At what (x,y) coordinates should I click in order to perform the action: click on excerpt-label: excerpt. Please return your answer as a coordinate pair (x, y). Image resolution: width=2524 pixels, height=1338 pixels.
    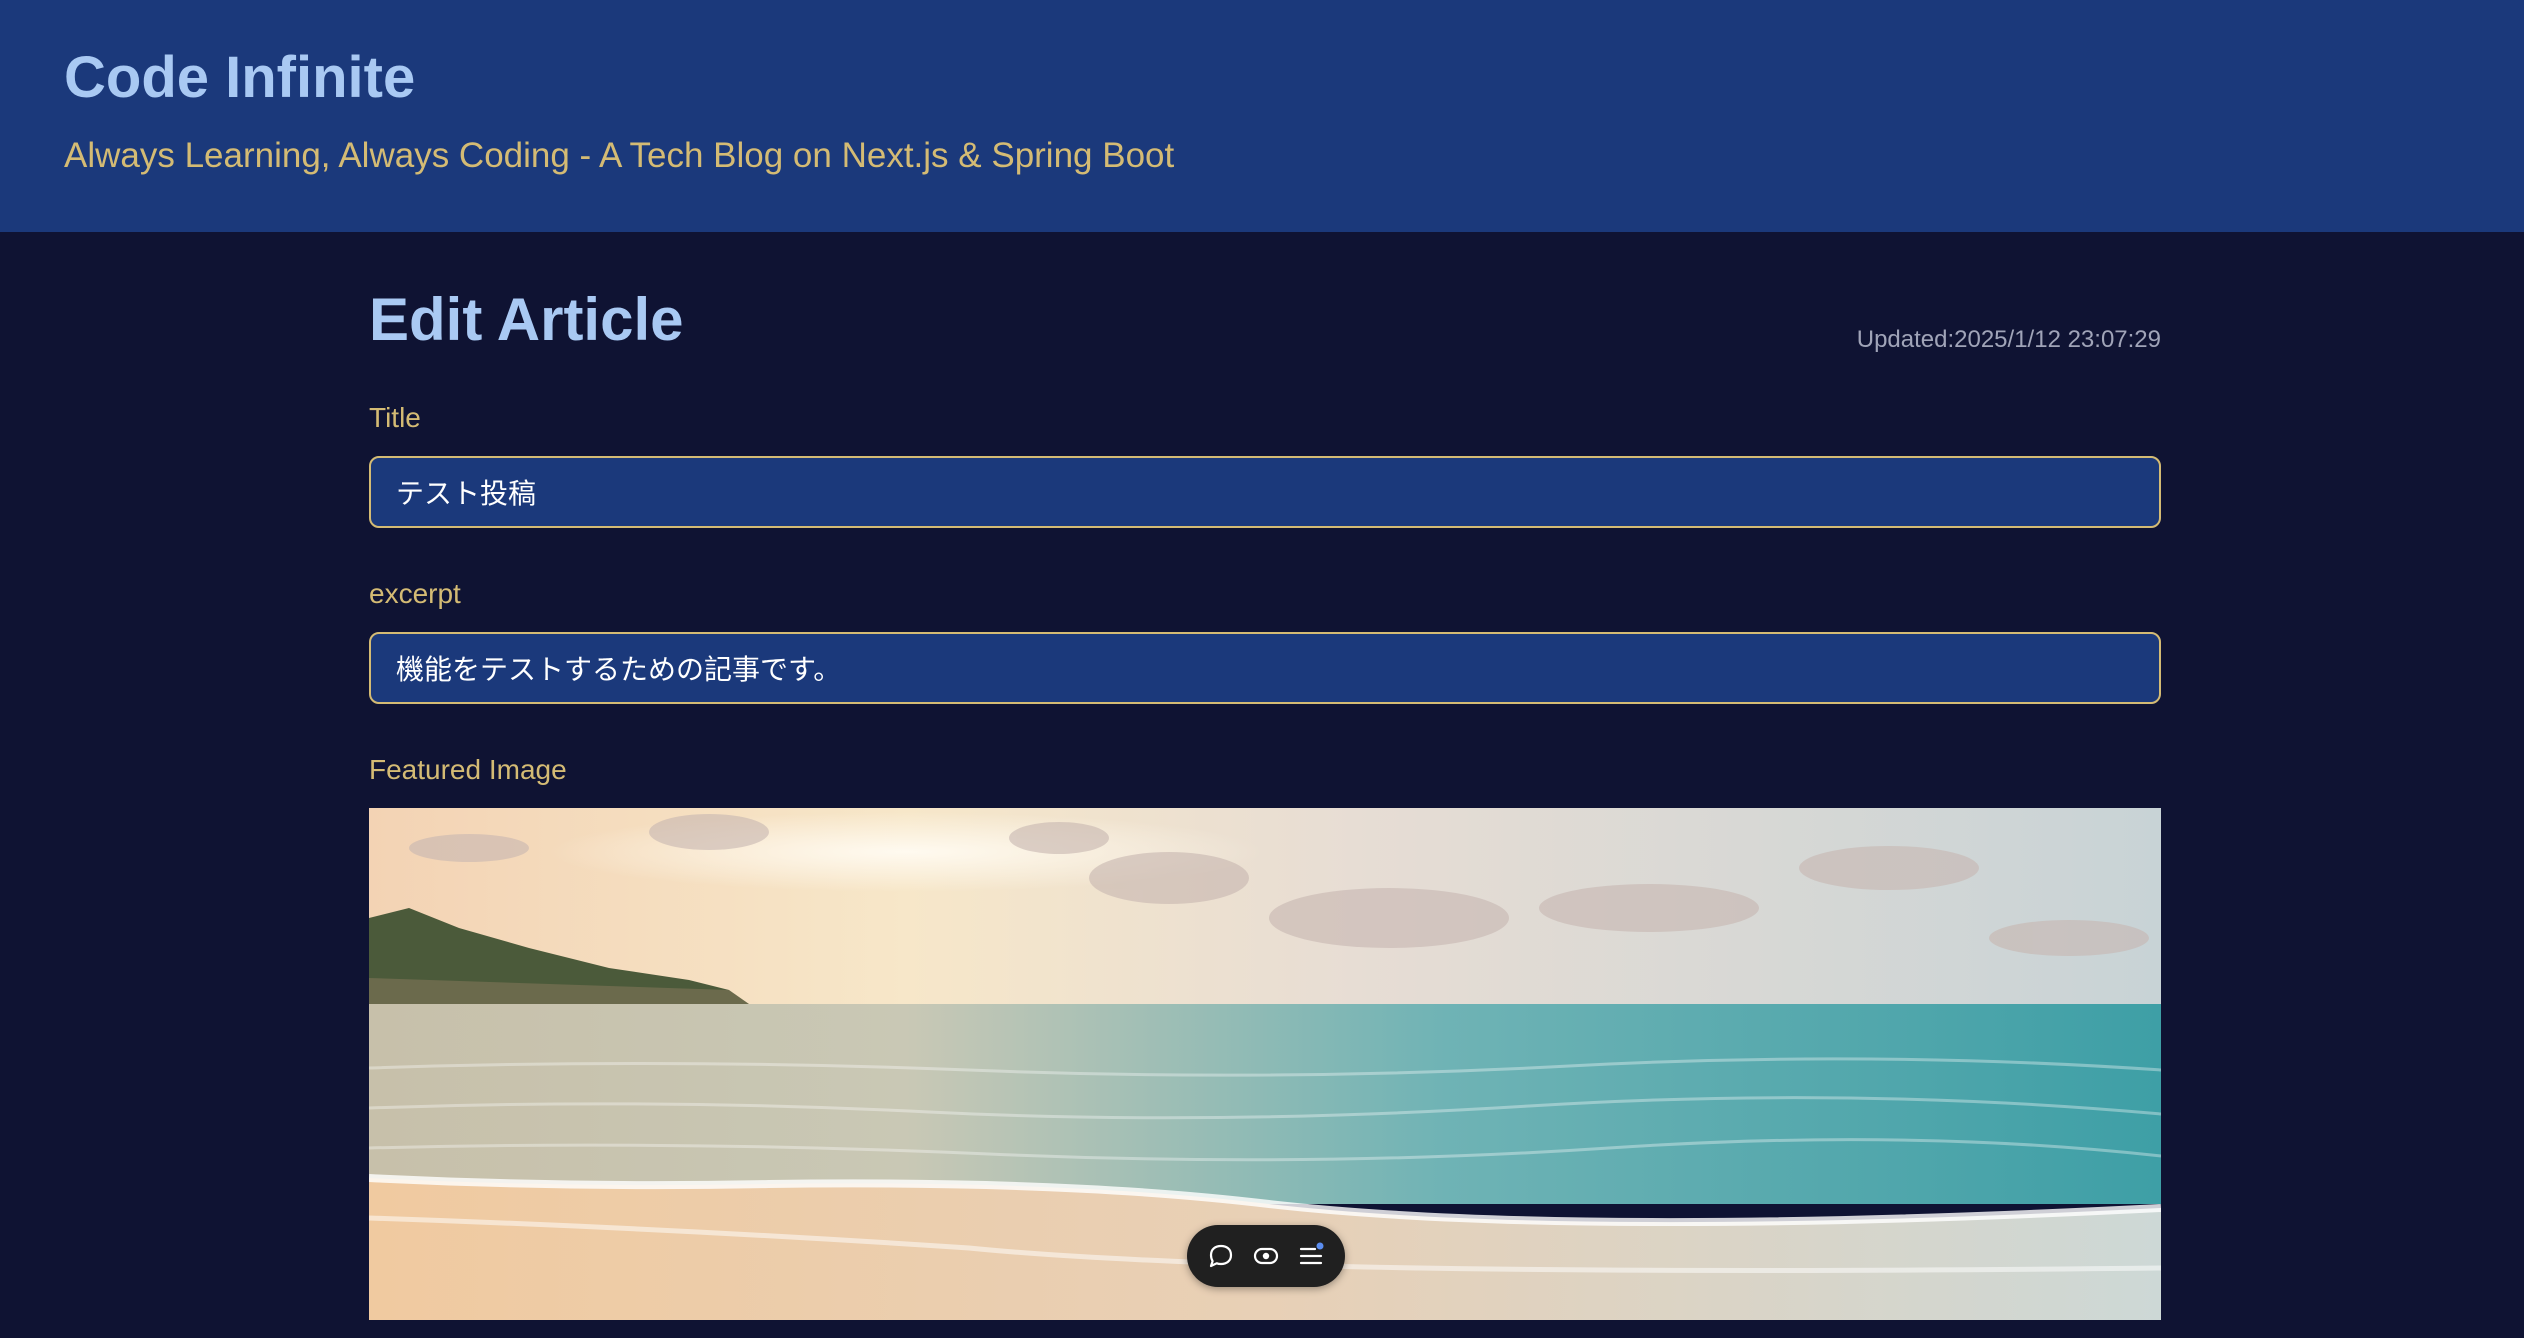
    Looking at the image, I should click on (415, 593).